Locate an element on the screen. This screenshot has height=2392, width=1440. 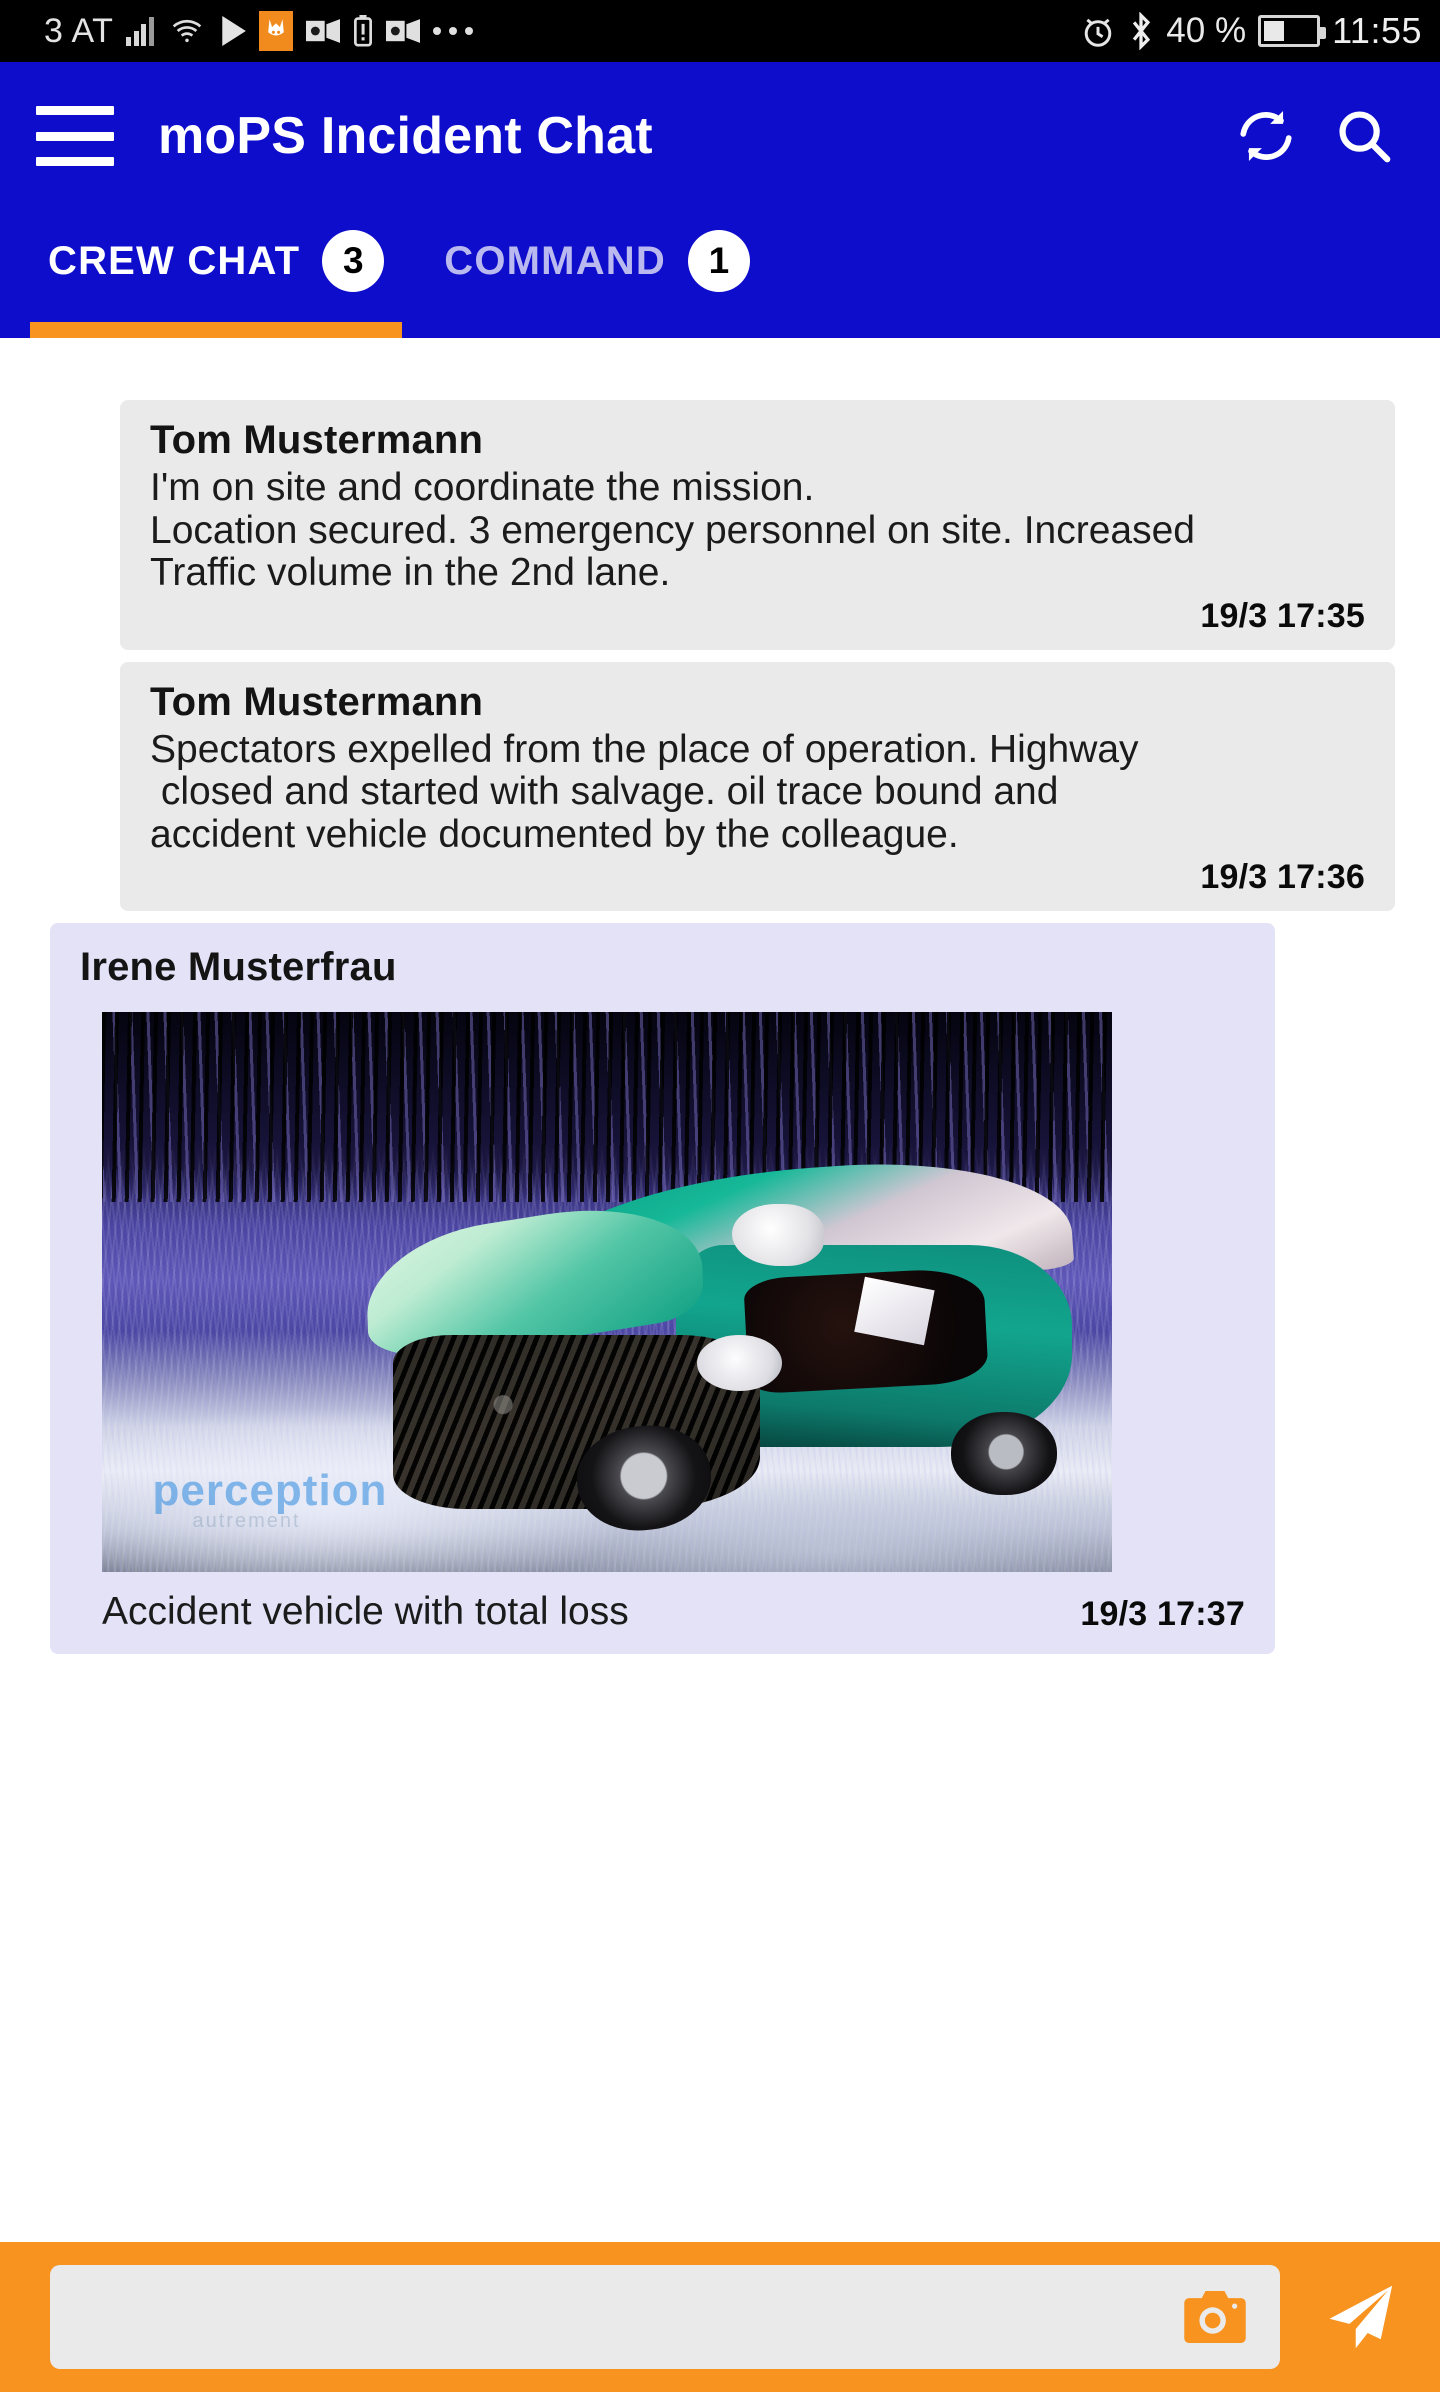
tab-active-indicator is located at coordinates (216, 330).